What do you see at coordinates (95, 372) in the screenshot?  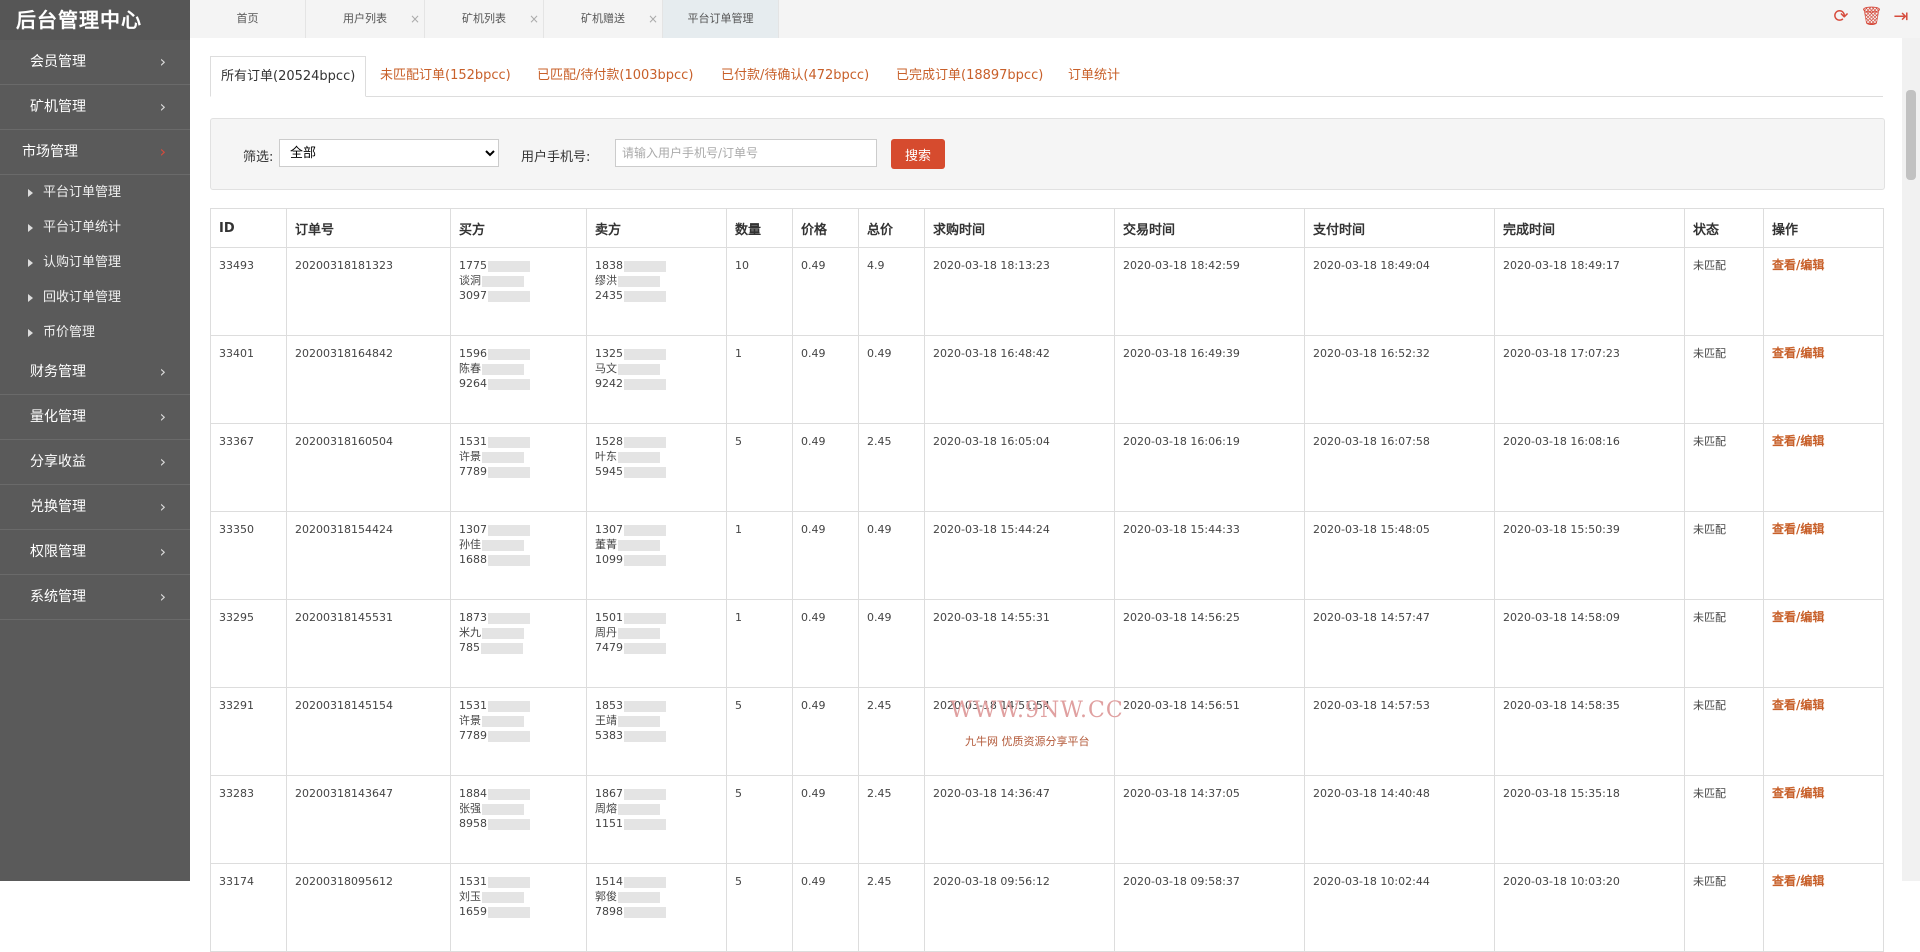 I see `sidebar-item-finance: 财务管理 ›` at bounding box center [95, 372].